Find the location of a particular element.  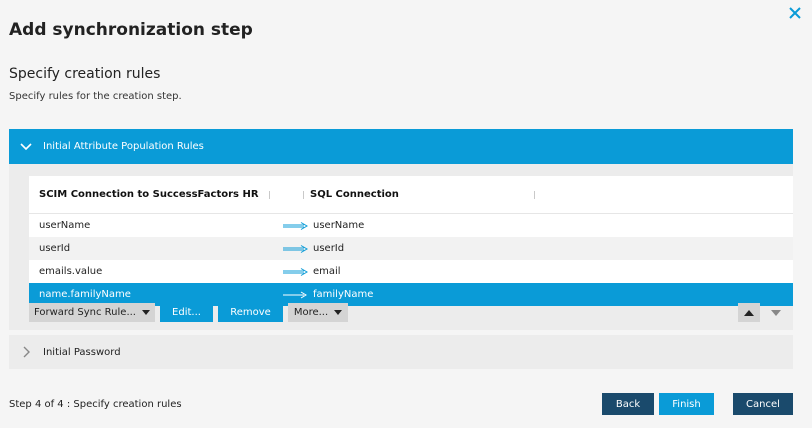

section-description: Specify rules for the creation step. is located at coordinates (95, 96).